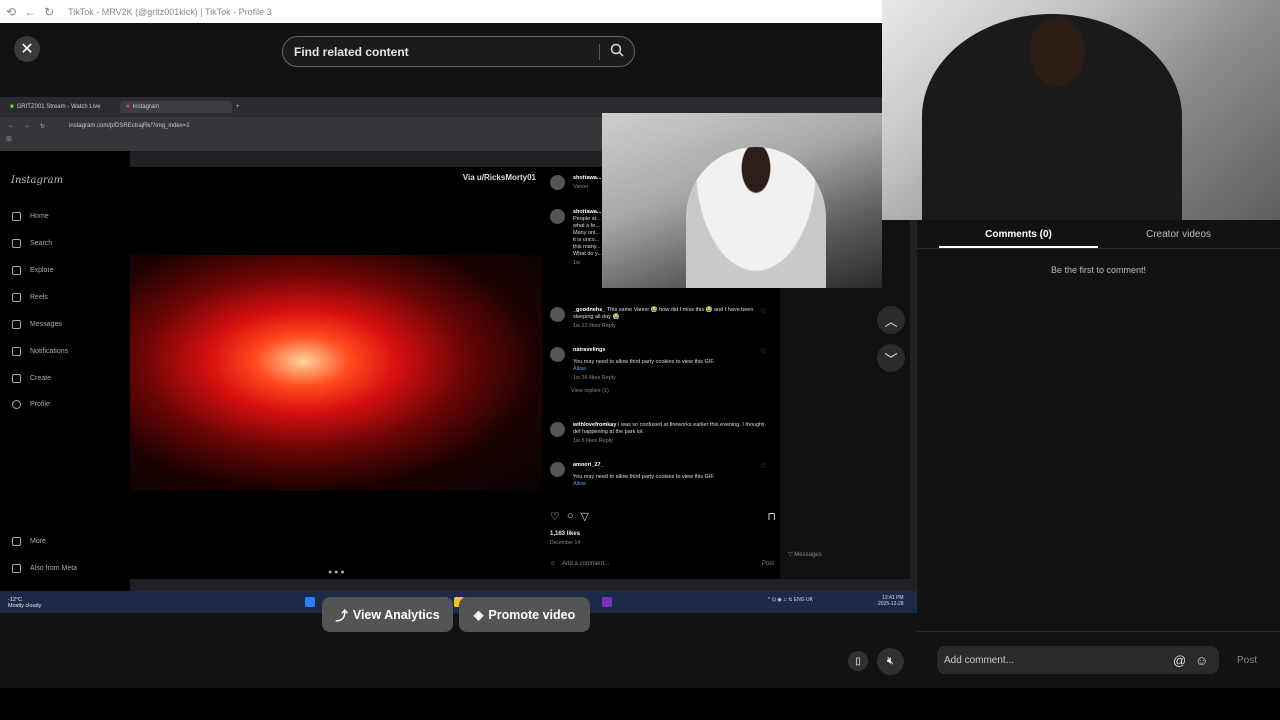 The height and width of the screenshot is (720, 1280). What do you see at coordinates (589, 310) in the screenshot?
I see `comment-user: _goodnehs_` at bounding box center [589, 310].